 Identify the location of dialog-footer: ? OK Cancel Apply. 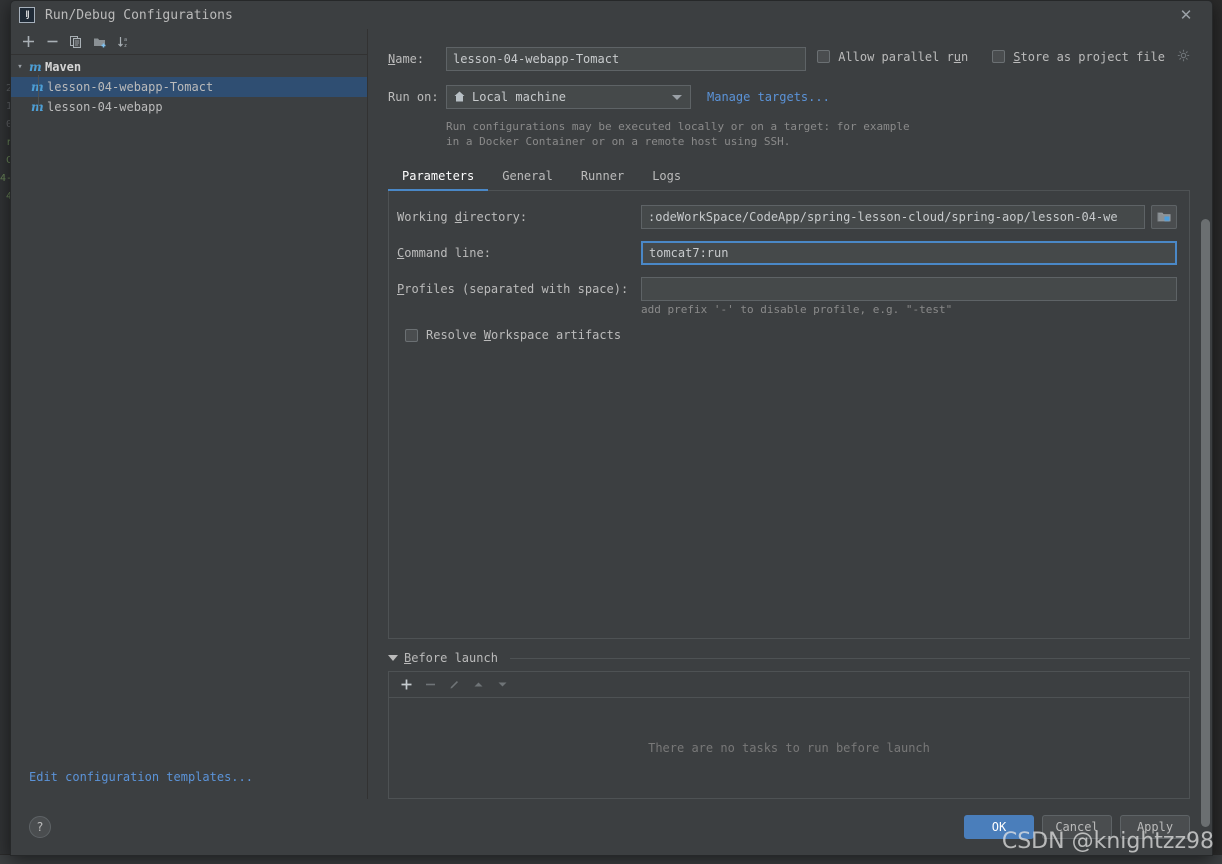
(611, 827).